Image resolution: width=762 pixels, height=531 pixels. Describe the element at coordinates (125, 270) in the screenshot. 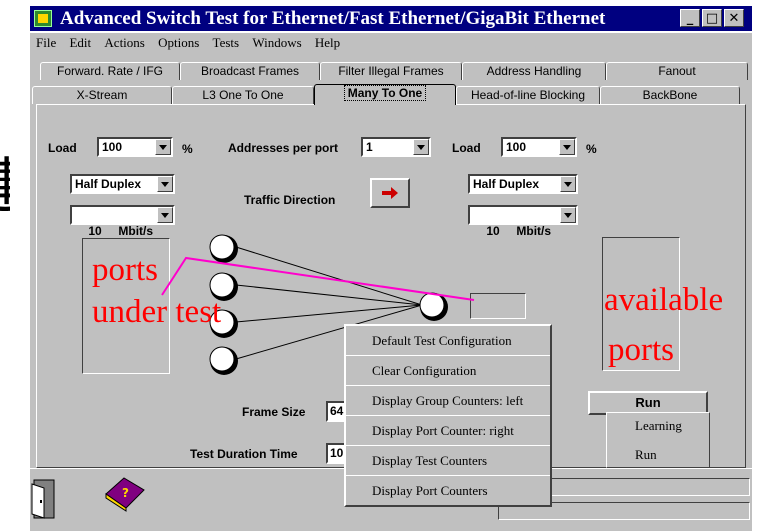

I see `annotation-ports: ports` at that location.